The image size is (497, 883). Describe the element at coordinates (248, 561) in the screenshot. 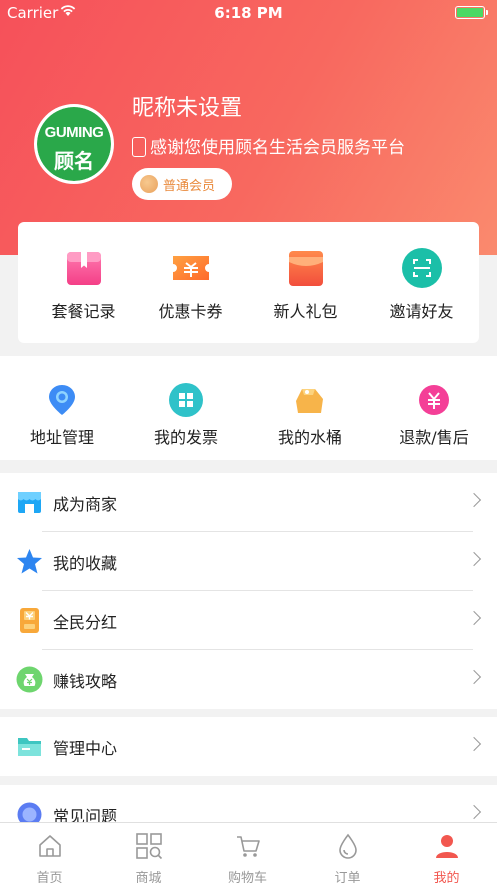

I see `menu-item-my-favorites: 我的收藏` at that location.